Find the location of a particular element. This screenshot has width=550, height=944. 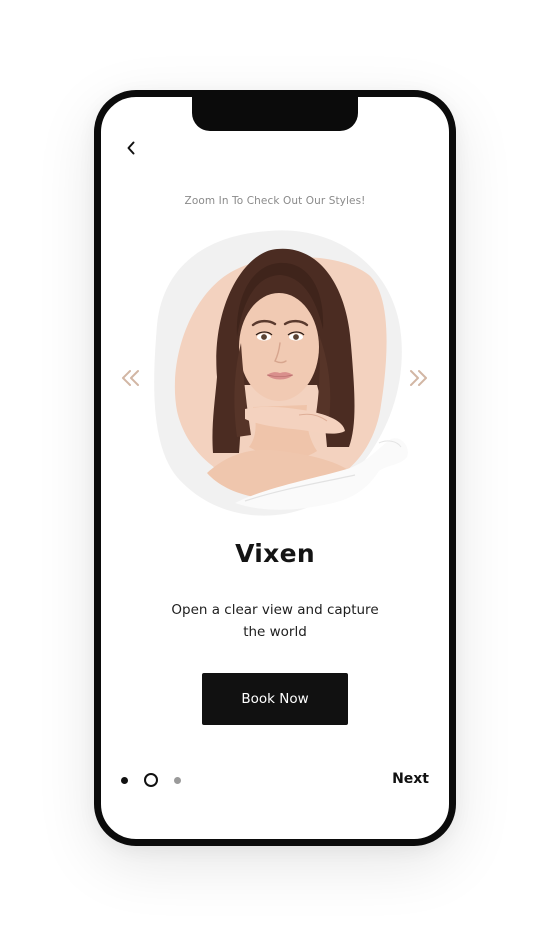

next-button: Next is located at coordinates (410, 779).